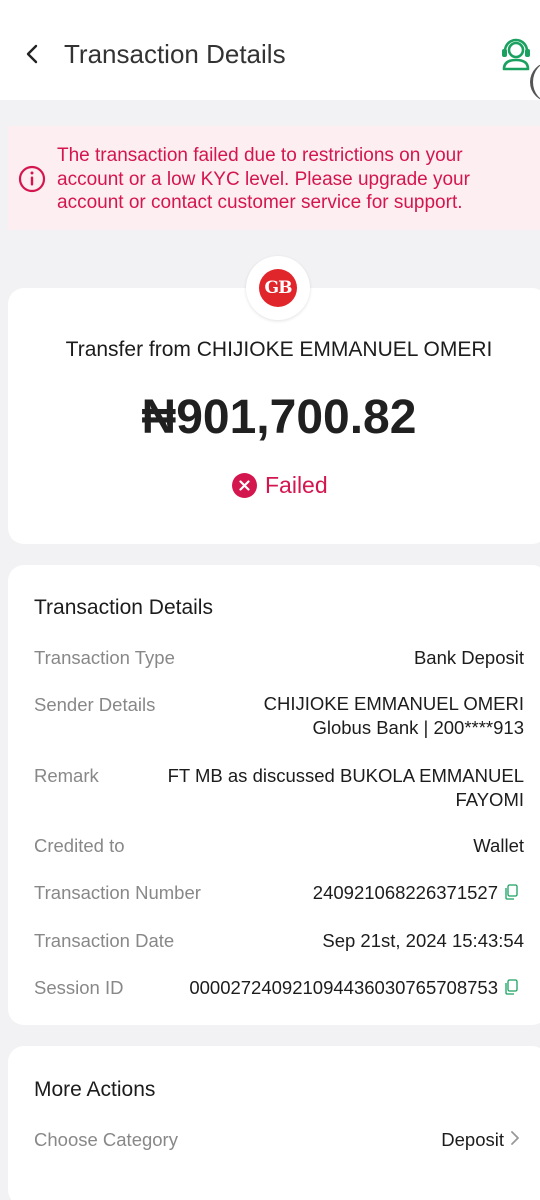 The image size is (540, 1200). Describe the element at coordinates (498, 845) in the screenshot. I see `credited-to-value: Wallet` at that location.